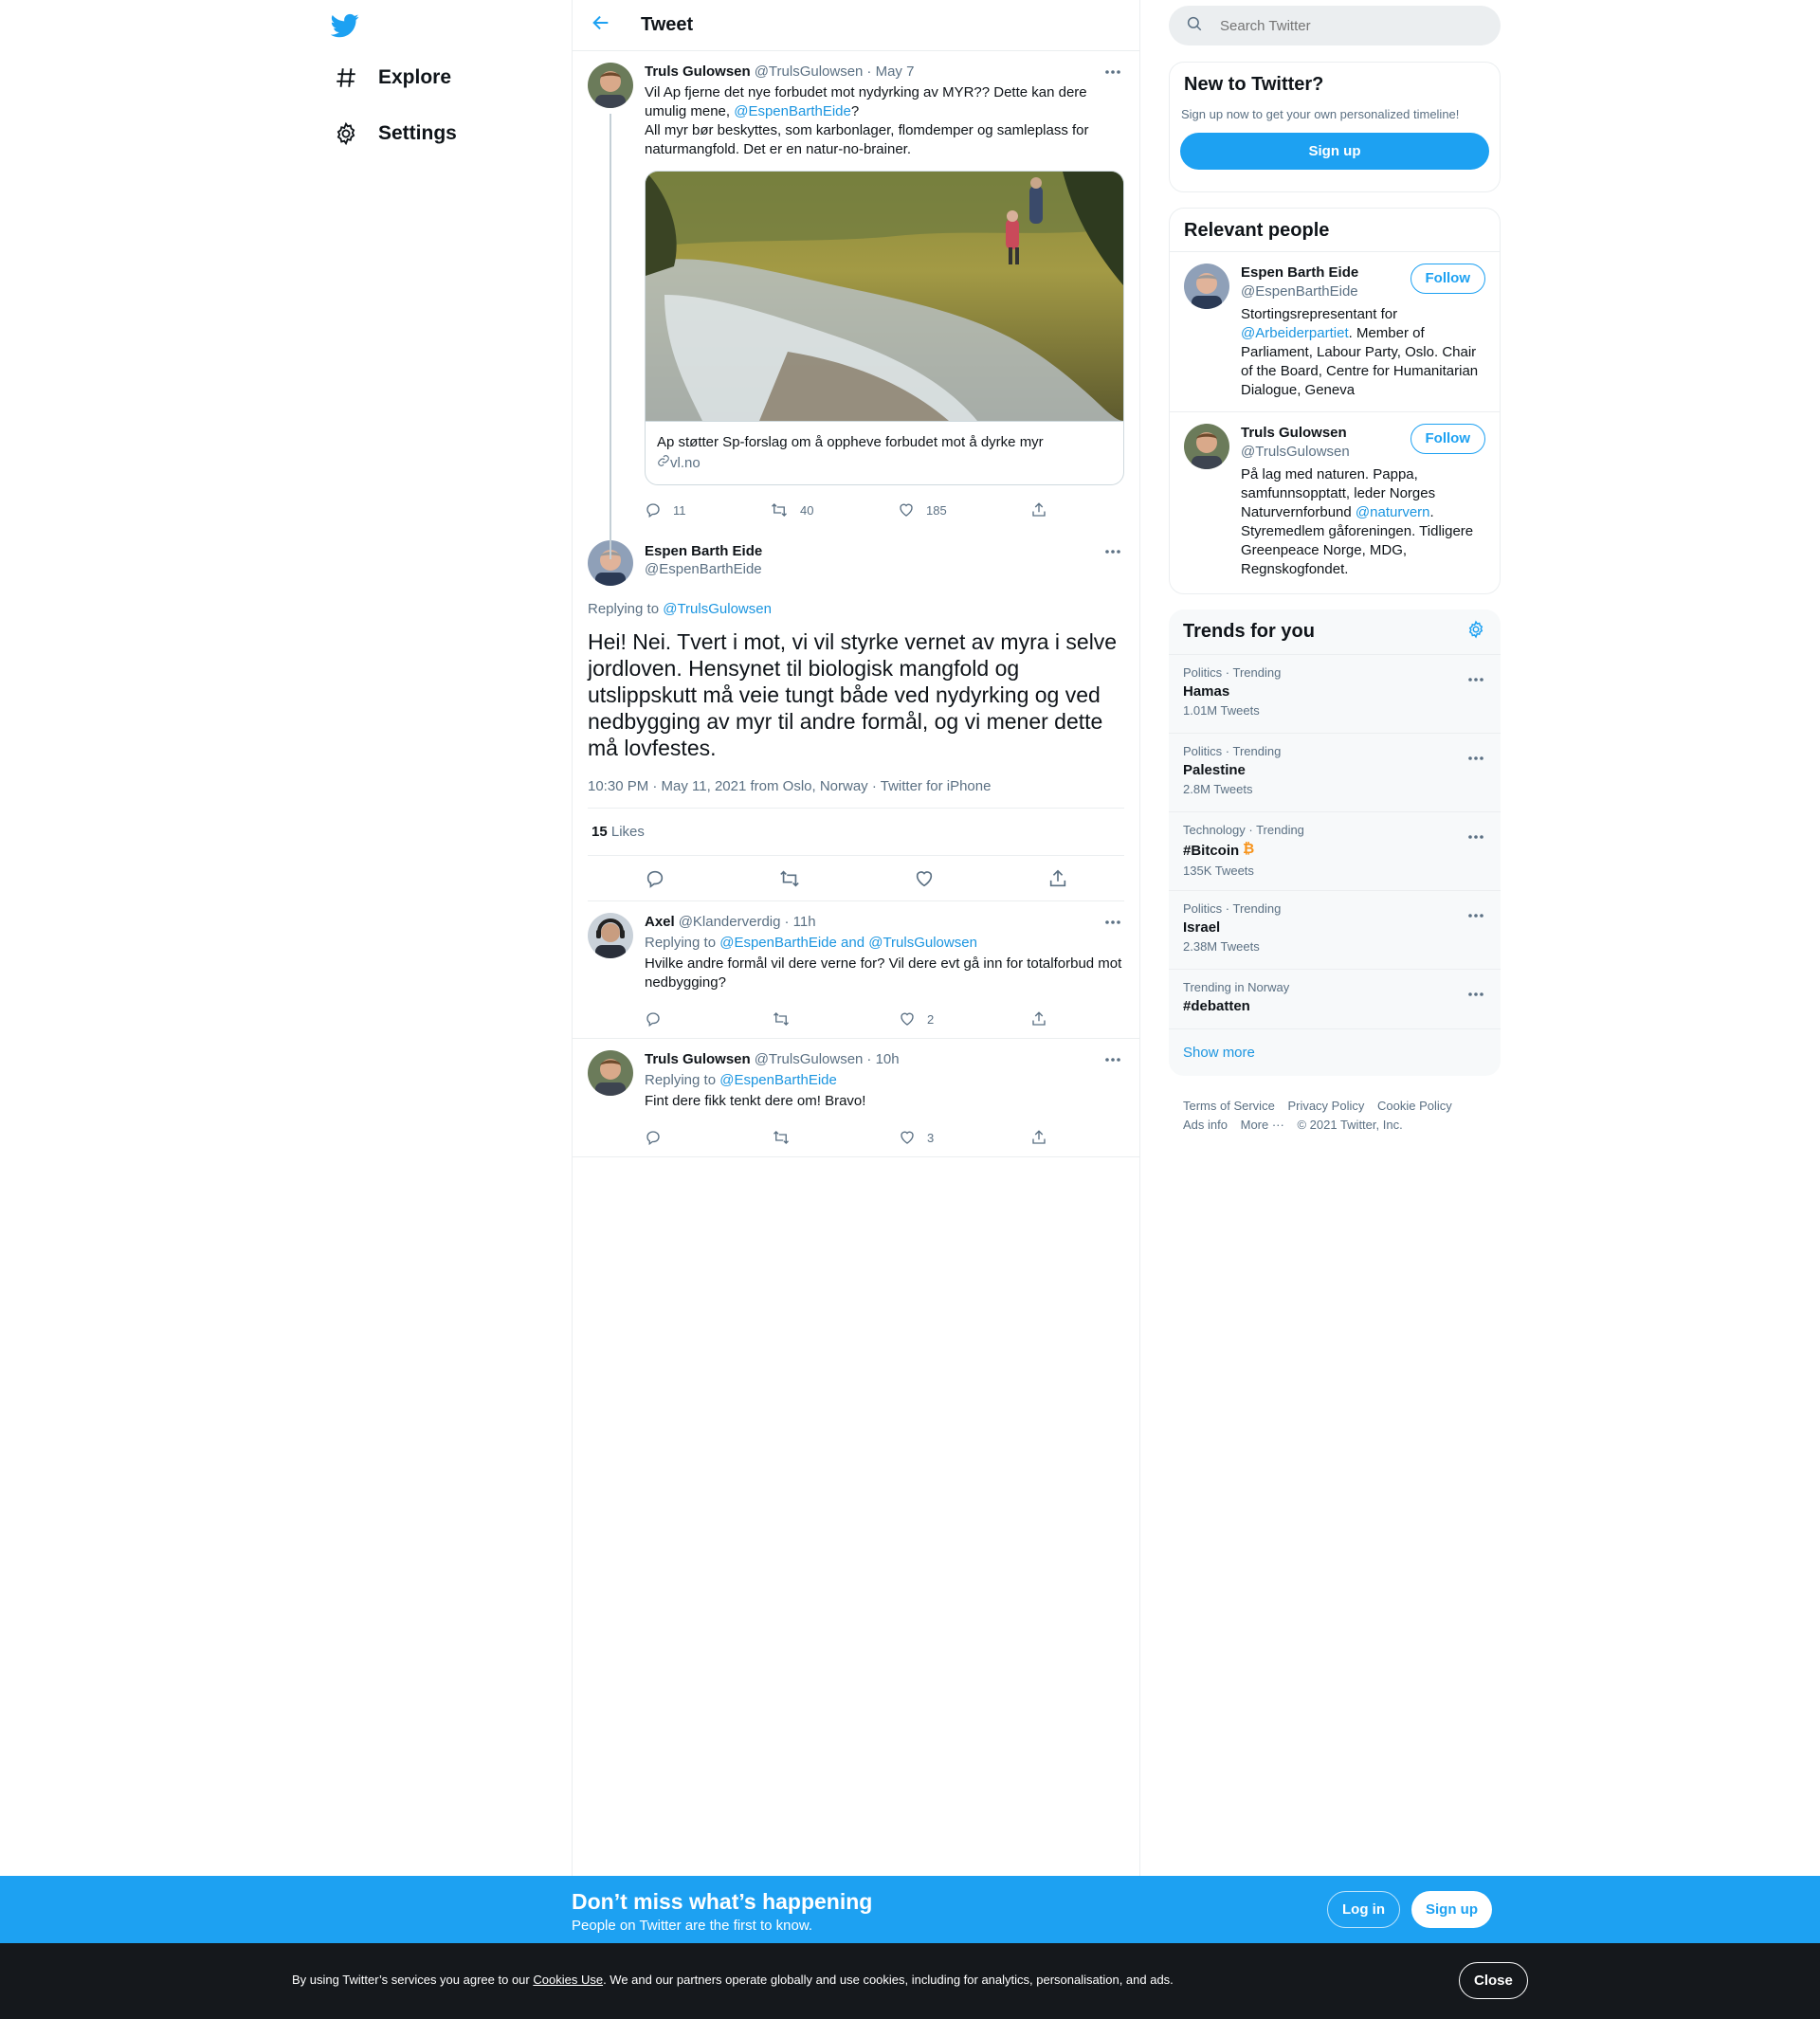 The width and height of the screenshot is (1820, 2019). What do you see at coordinates (568, 1980) in the screenshot?
I see `cookies-use-link: Cookies Use` at bounding box center [568, 1980].